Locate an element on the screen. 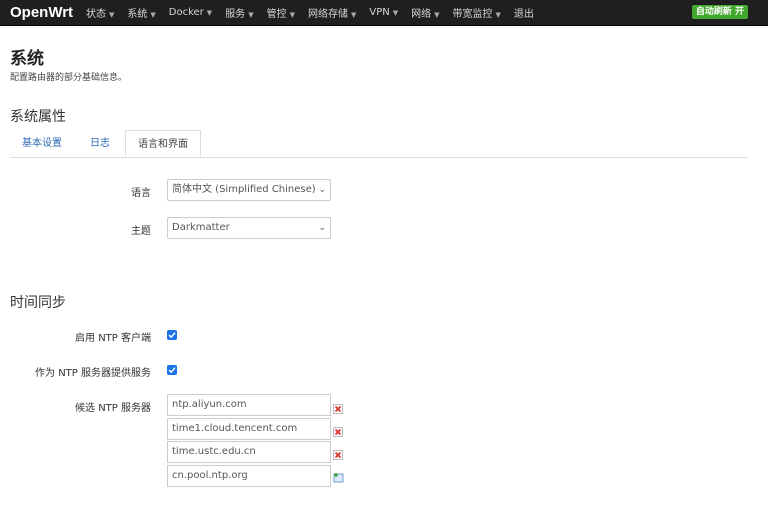  ntp-server-input-3: time.ustc.edu.cn is located at coordinates (249, 452).